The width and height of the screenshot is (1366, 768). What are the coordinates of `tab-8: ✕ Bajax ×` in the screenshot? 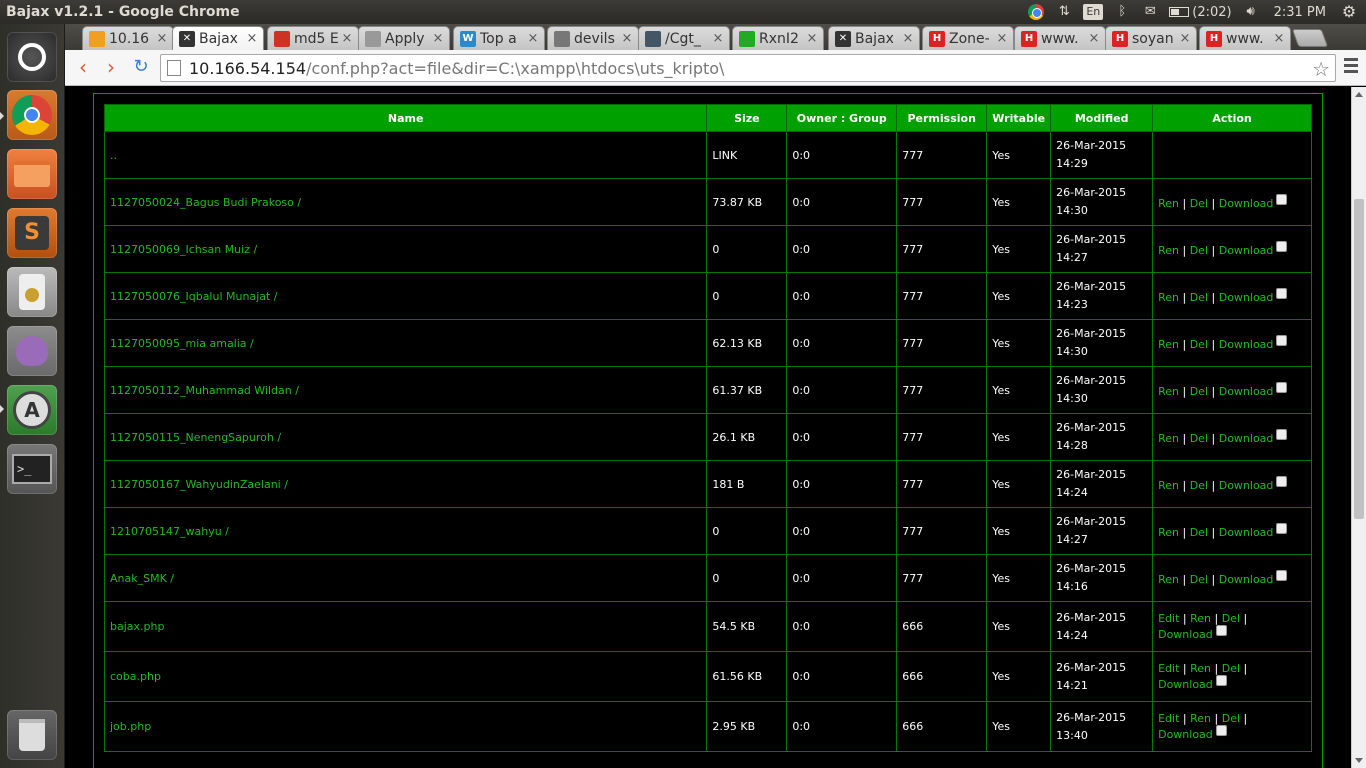 It's located at (874, 38).